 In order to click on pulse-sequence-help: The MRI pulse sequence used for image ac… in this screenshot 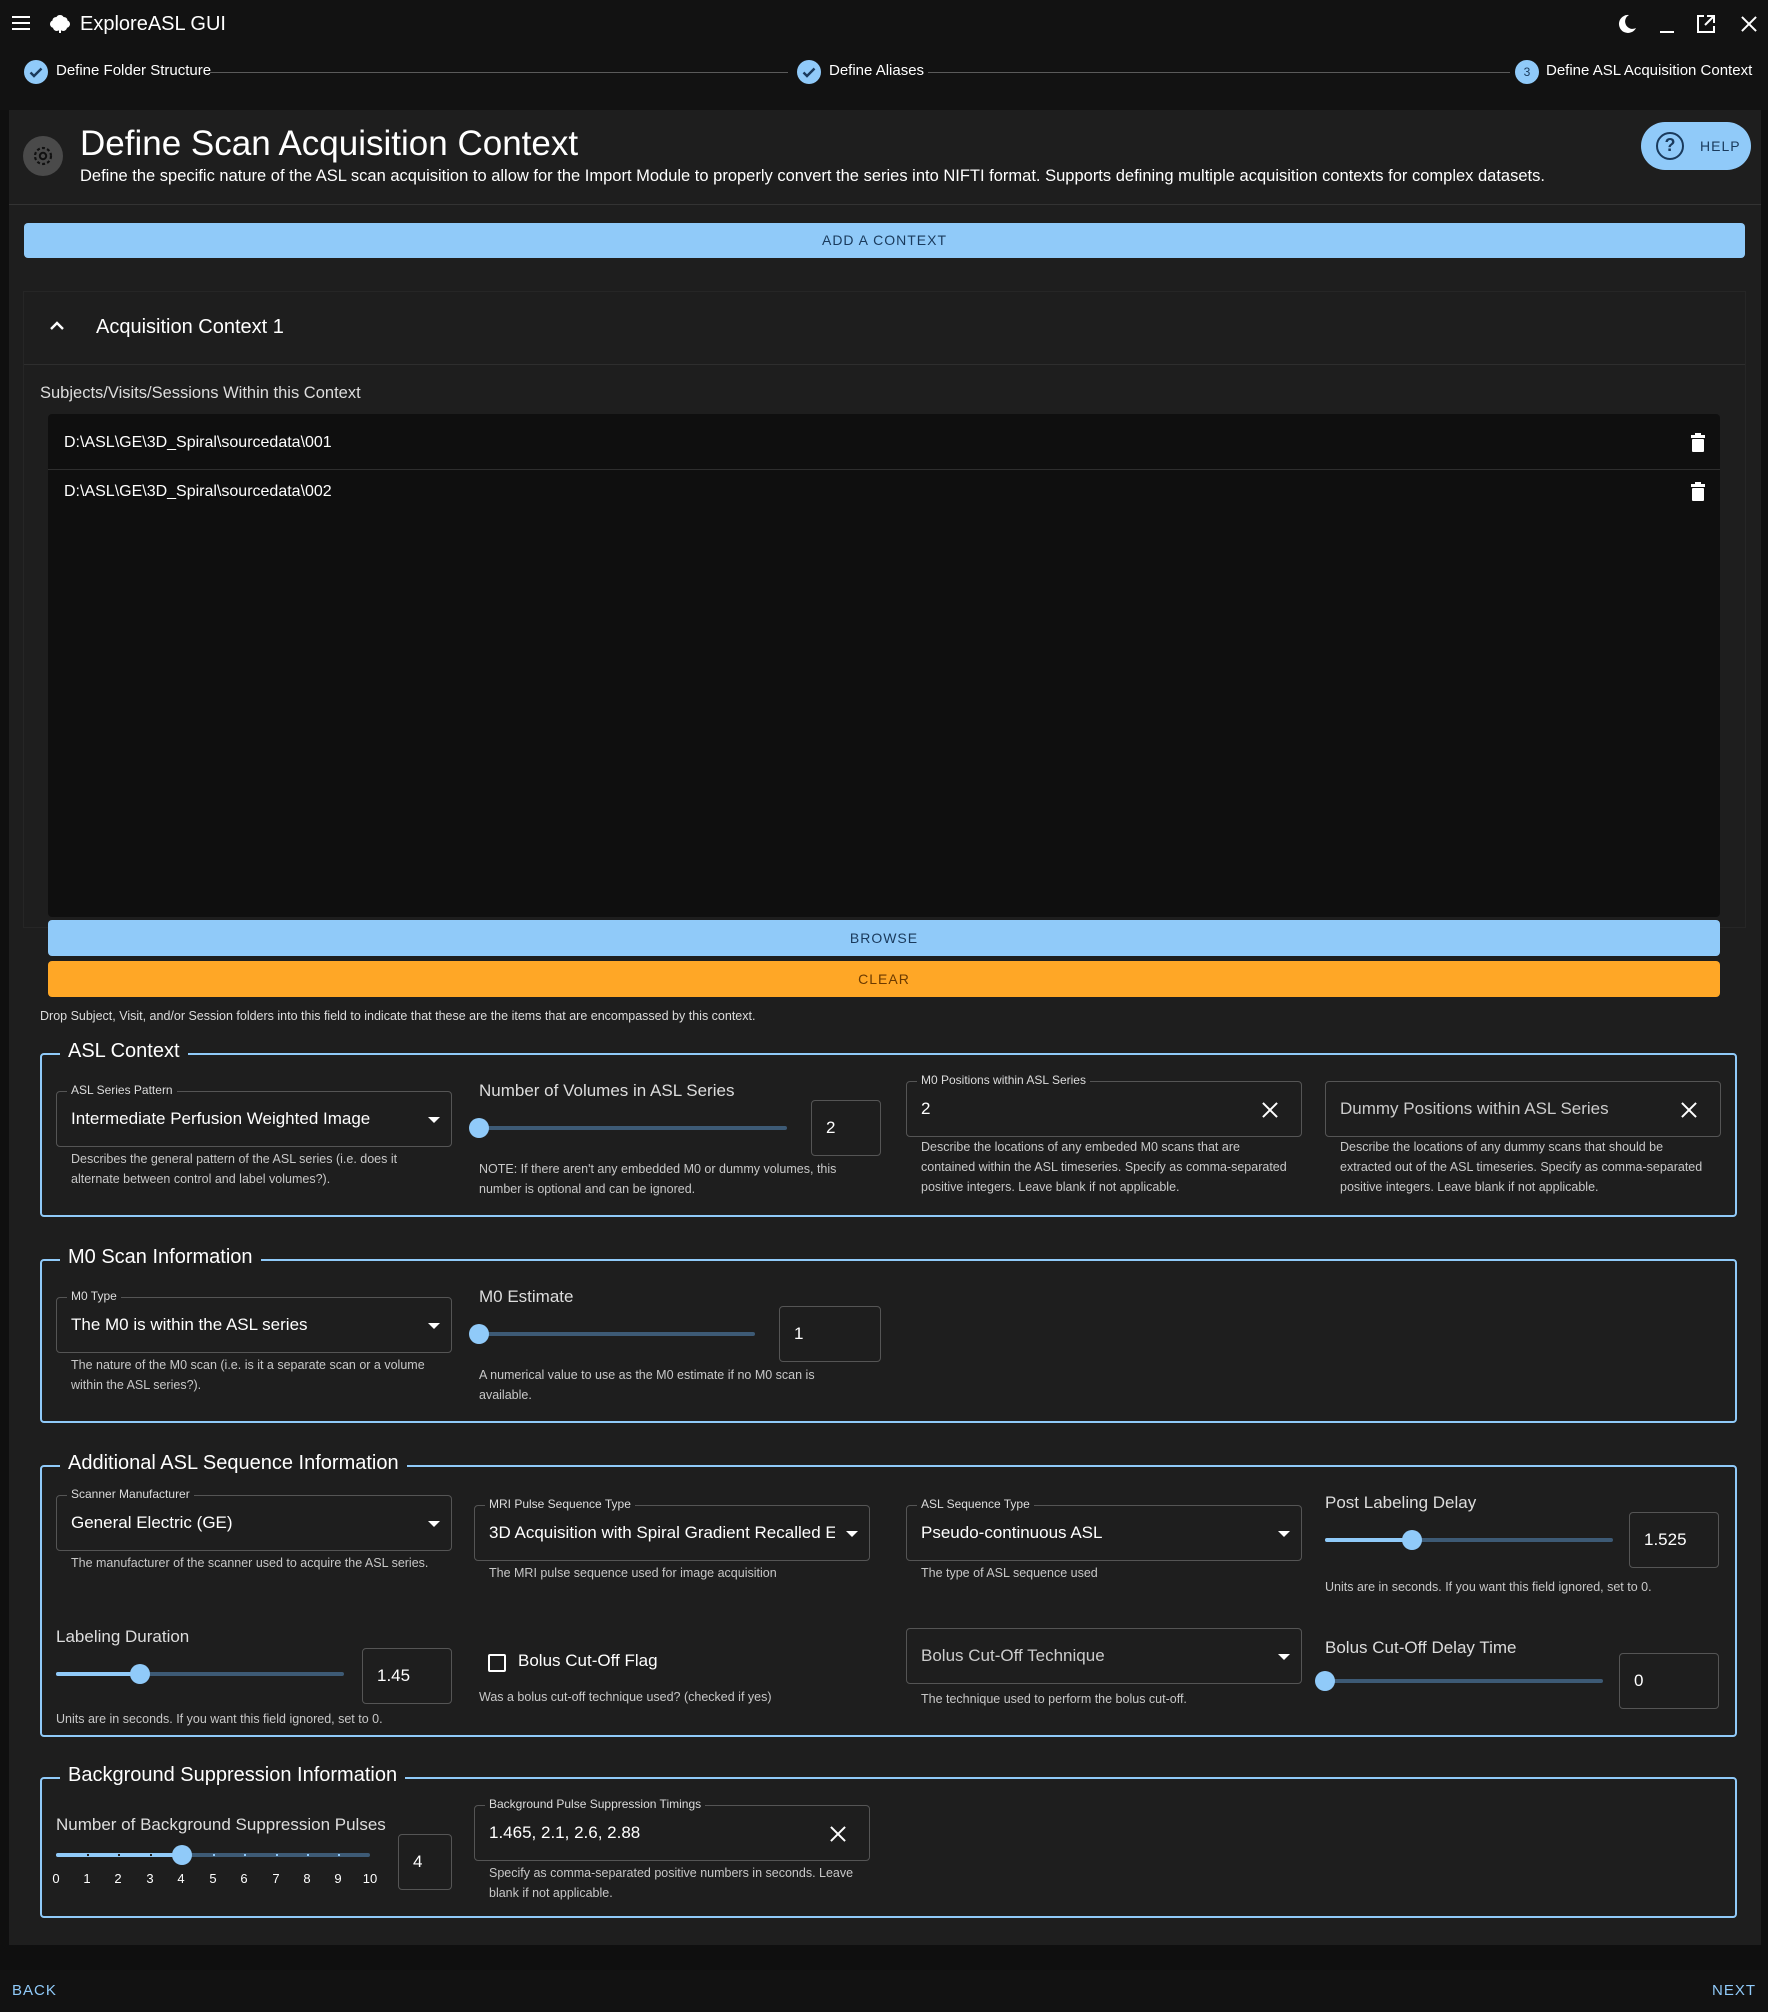, I will do `click(633, 1573)`.